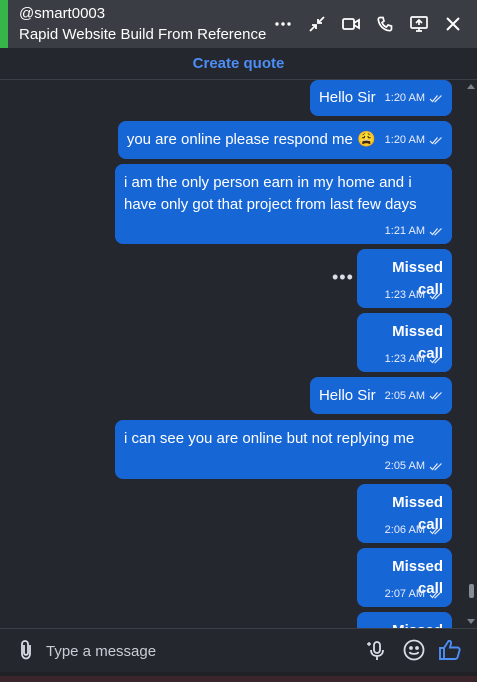  I want to click on scroll-down-arrow-icon, so click(471, 621).